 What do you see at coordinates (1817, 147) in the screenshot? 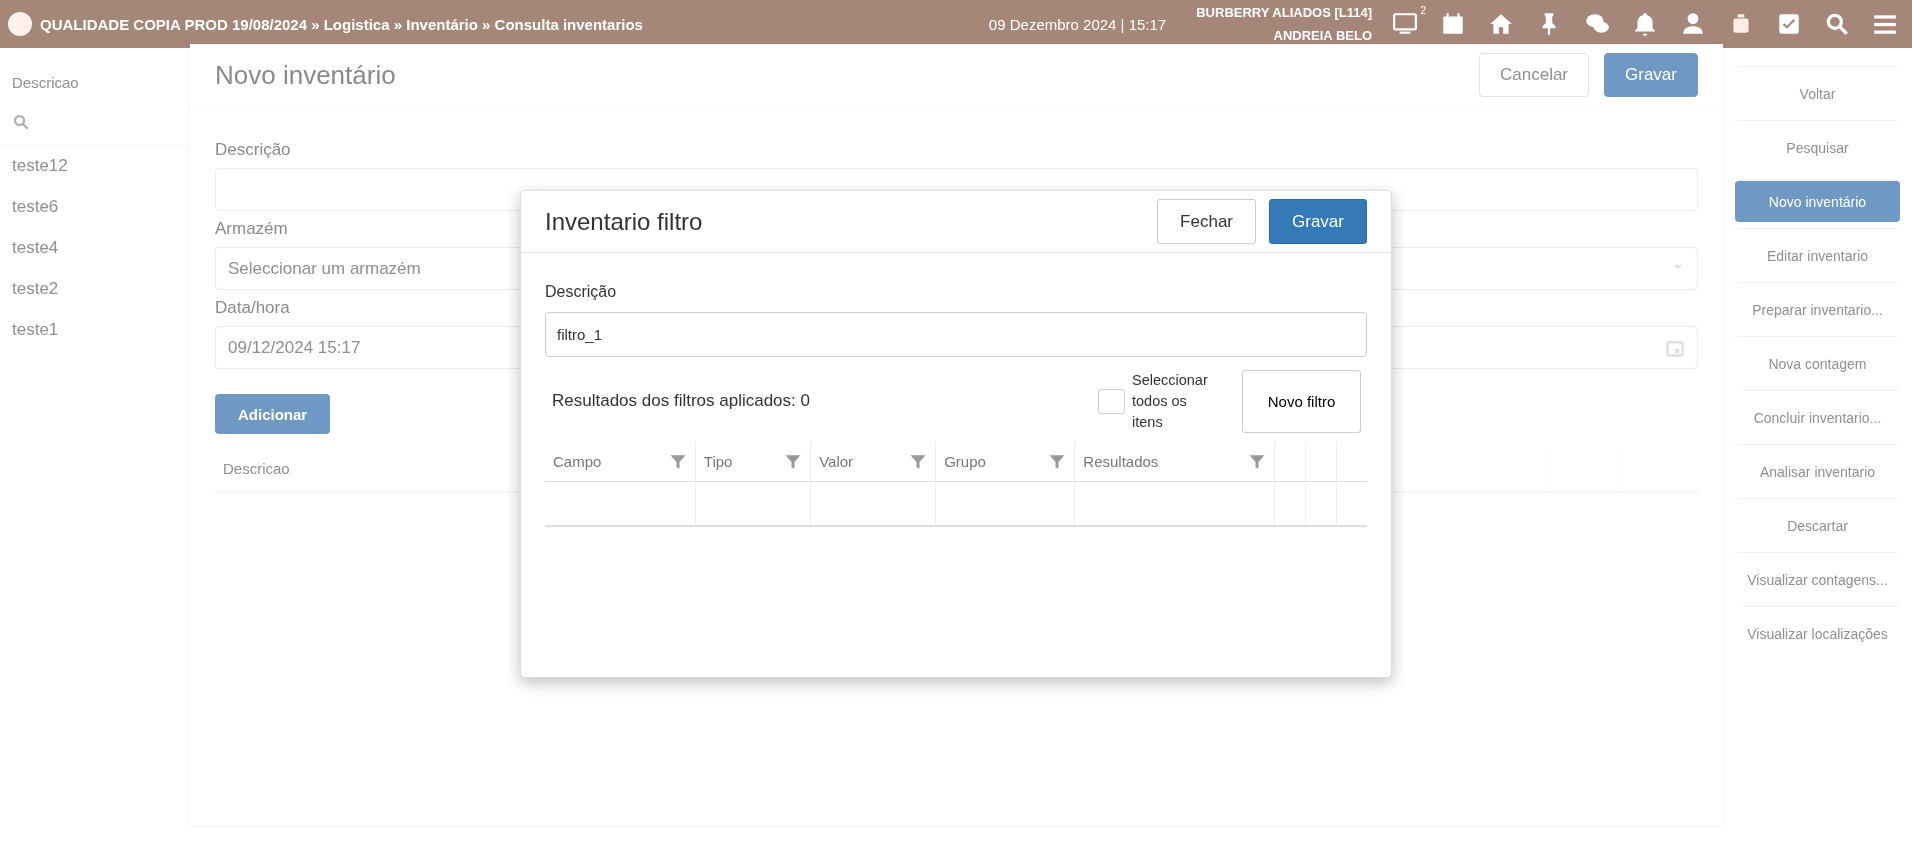
I see `action-item: Pesquisar` at bounding box center [1817, 147].